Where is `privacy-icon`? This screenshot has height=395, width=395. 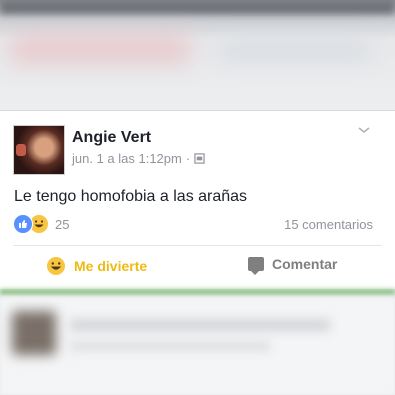 privacy-icon is located at coordinates (199, 158).